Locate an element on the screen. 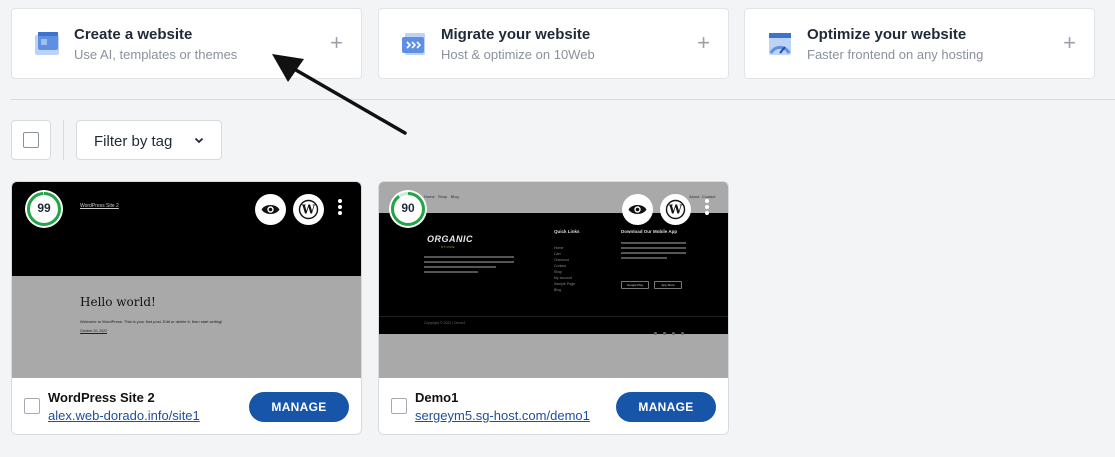  filter-by-tag-dropdown: Filter by tag is located at coordinates (149, 140).